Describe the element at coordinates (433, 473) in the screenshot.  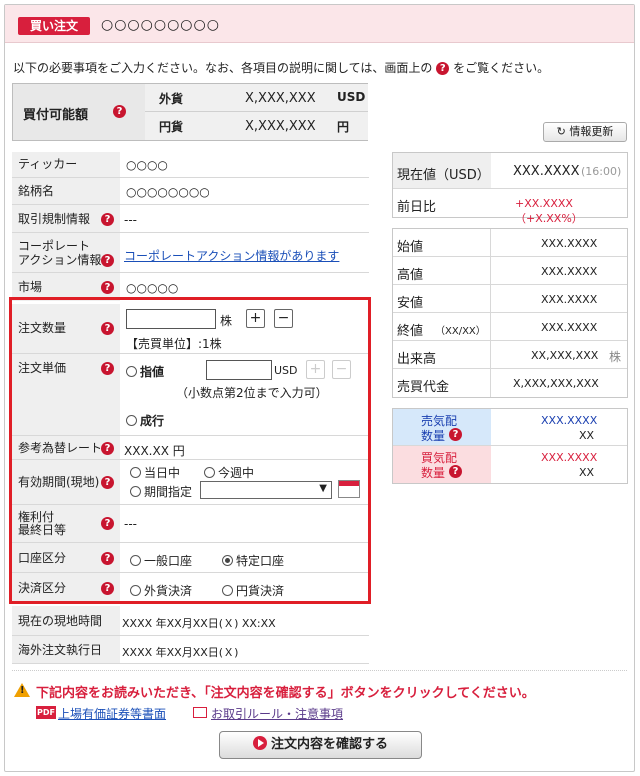
I see `buy-label-2: 数量` at that location.